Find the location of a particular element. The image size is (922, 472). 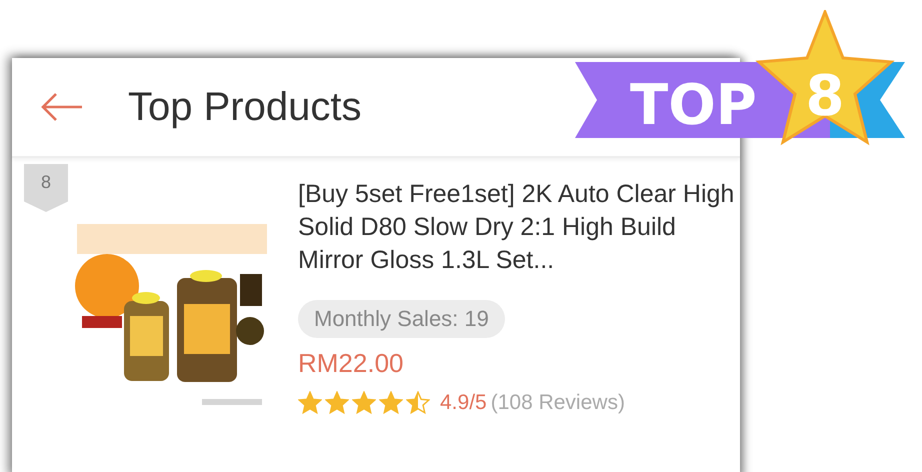

badge-rank: 8 is located at coordinates (825, 96).